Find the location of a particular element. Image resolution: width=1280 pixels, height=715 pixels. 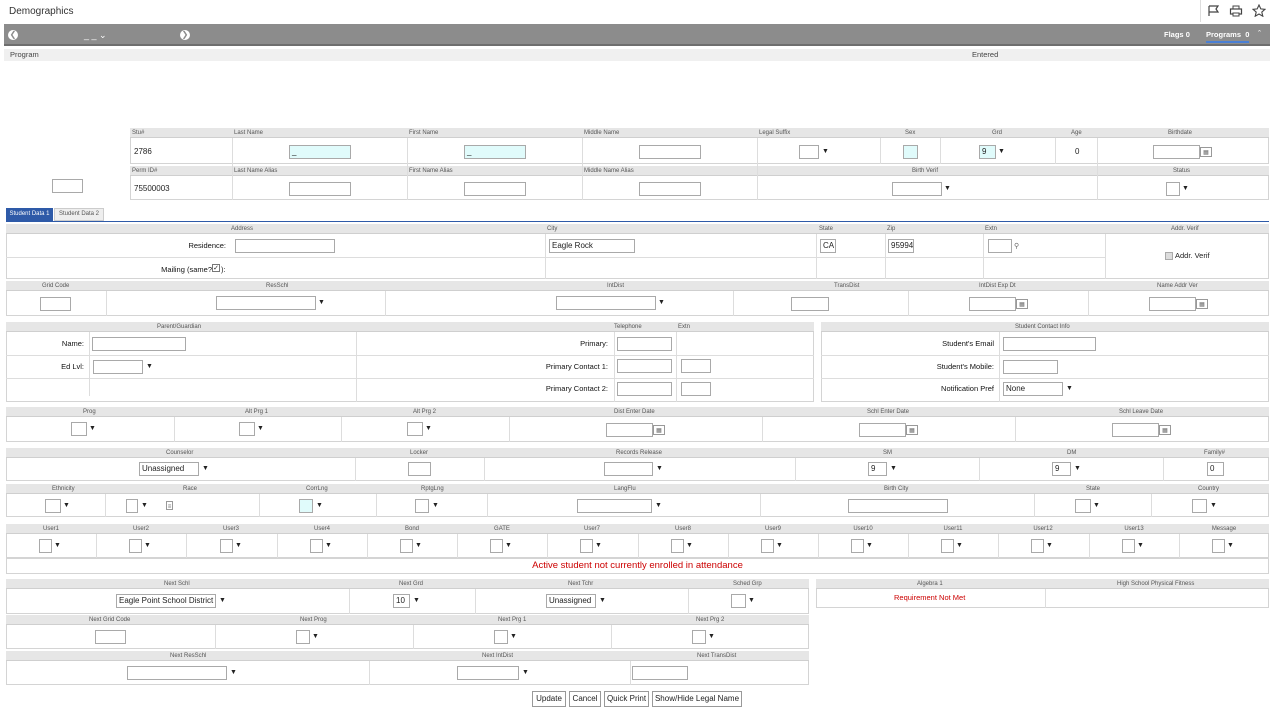

next-intdist-select is located at coordinates (488, 673).